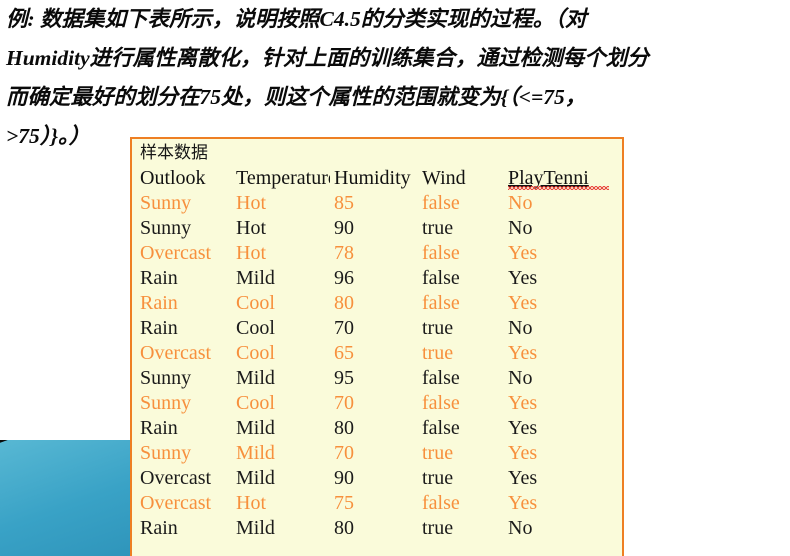  I want to click on intro-line-1: 例: 数据集如下表所示，说明按照C4.5的分类实现的过程。（对, so click(296, 19).